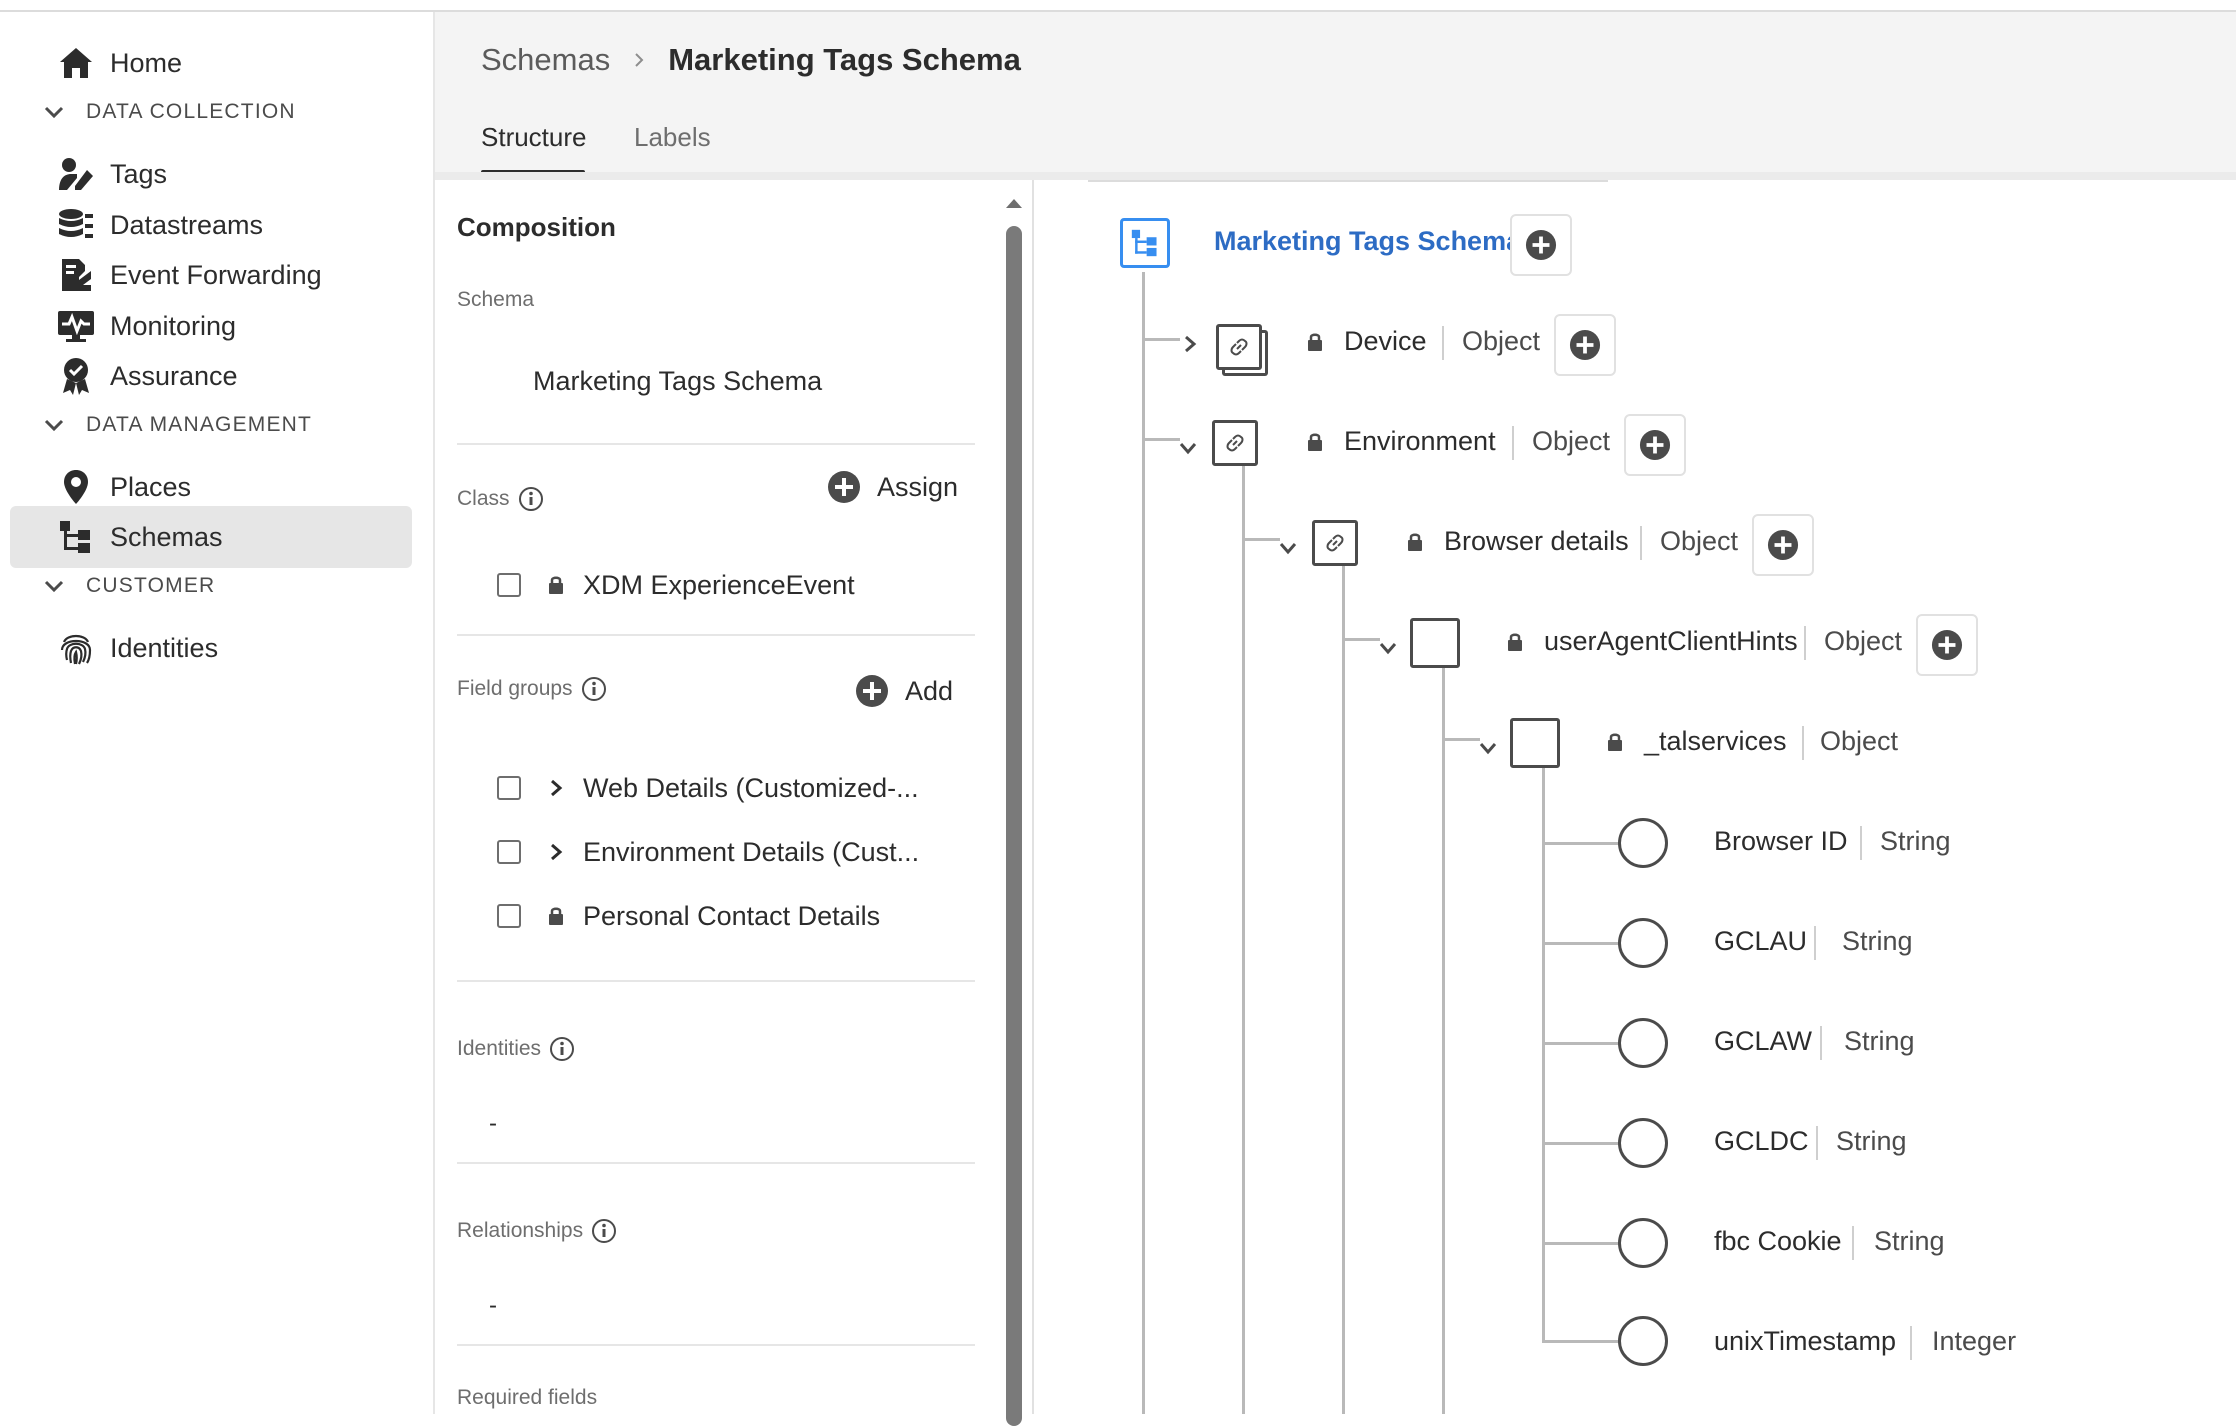 Image resolution: width=2236 pixels, height=1426 pixels. I want to click on class-checkbox, so click(509, 585).